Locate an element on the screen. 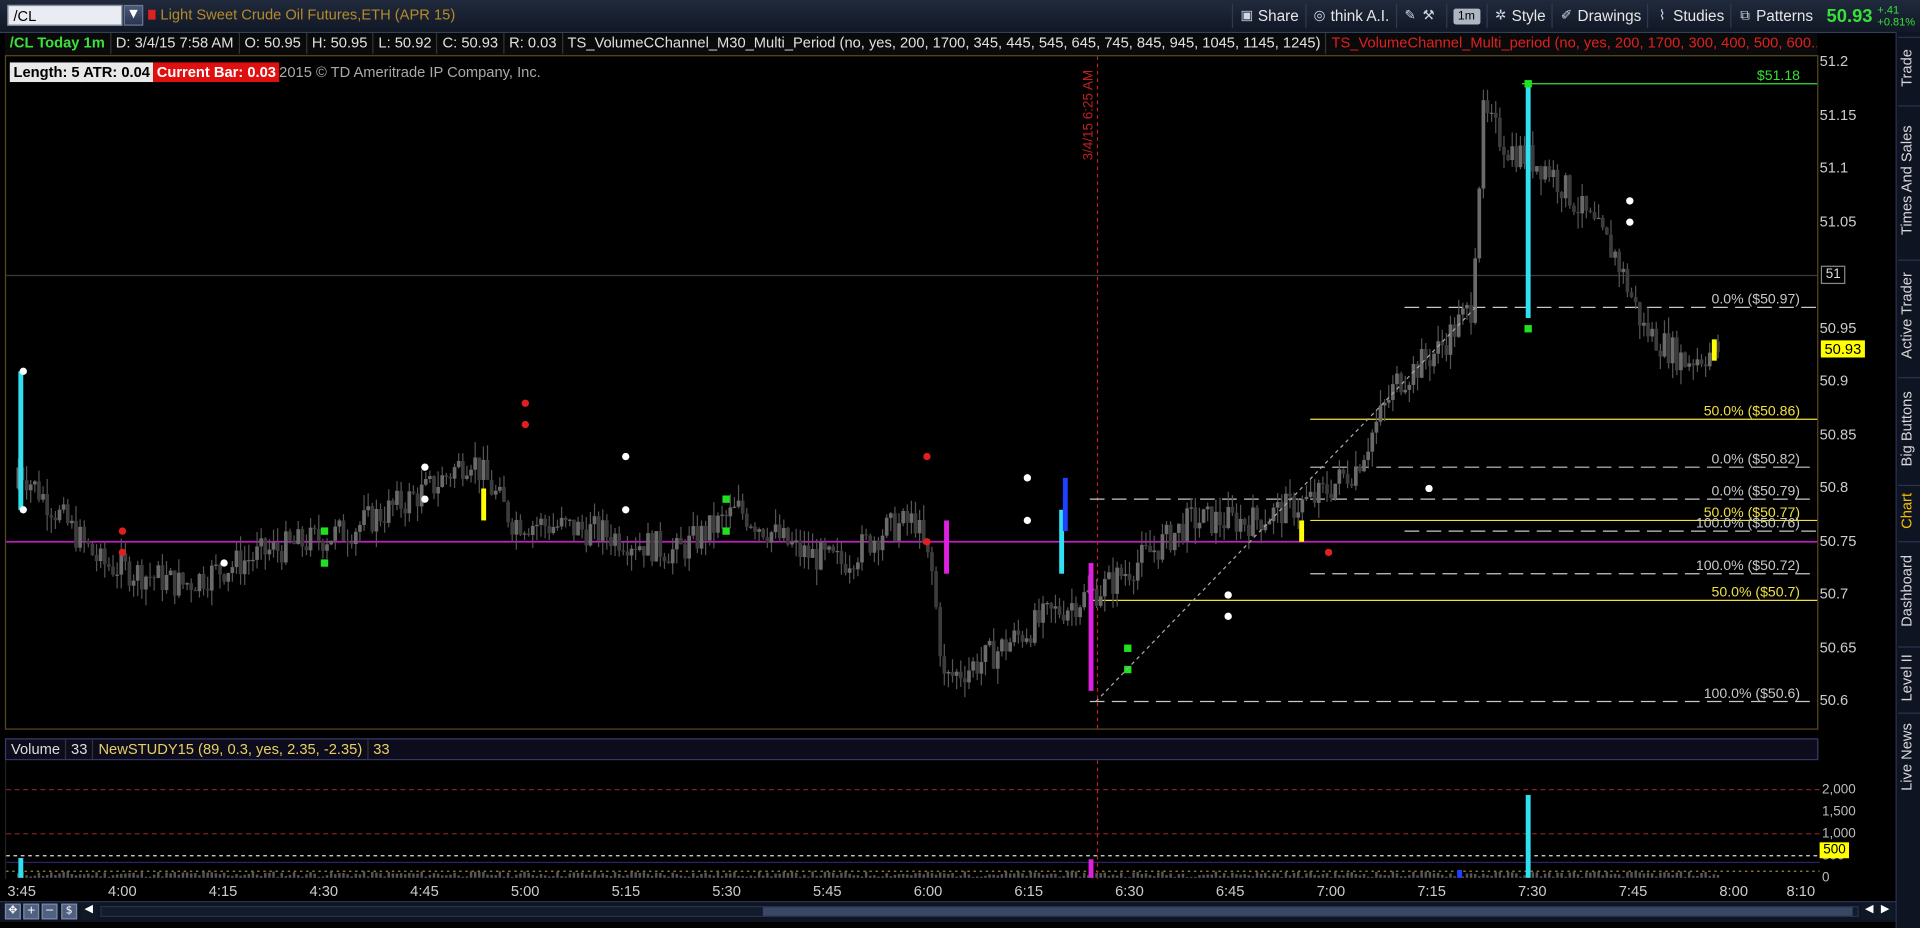 The image size is (1920, 928). signal-square is located at coordinates (324, 531).